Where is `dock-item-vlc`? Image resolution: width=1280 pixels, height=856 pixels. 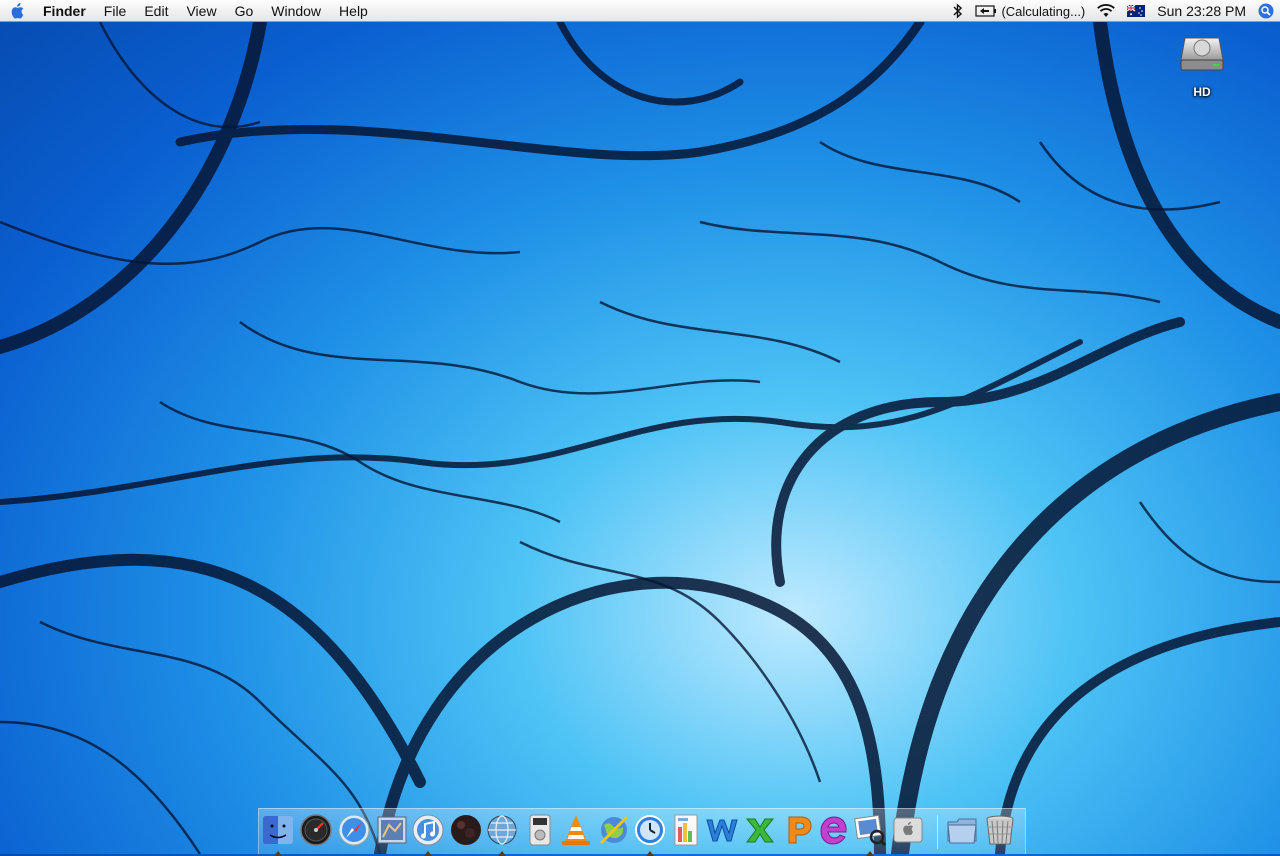
dock-item-vlc is located at coordinates (576, 831).